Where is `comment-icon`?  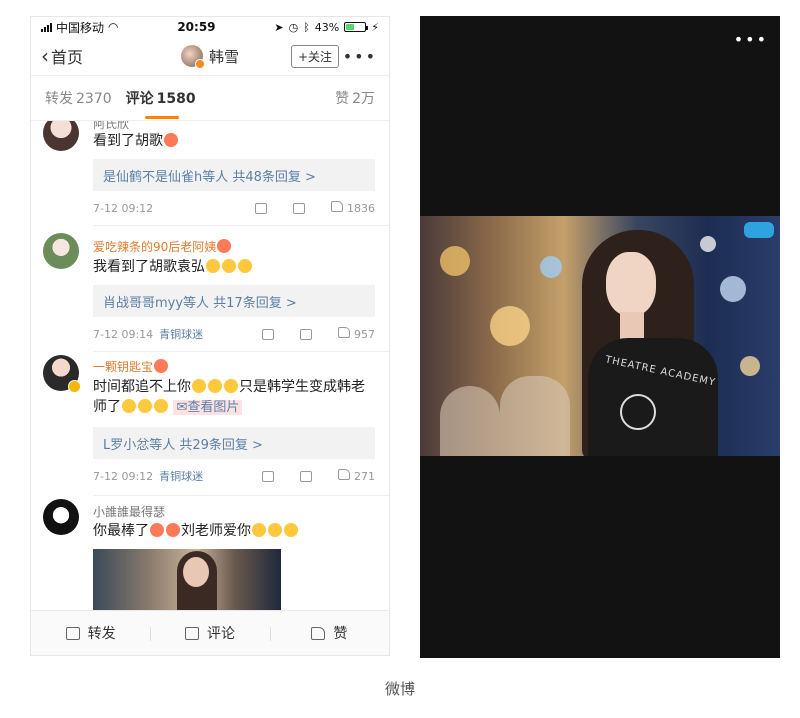
comment-icon is located at coordinates (191, 633).